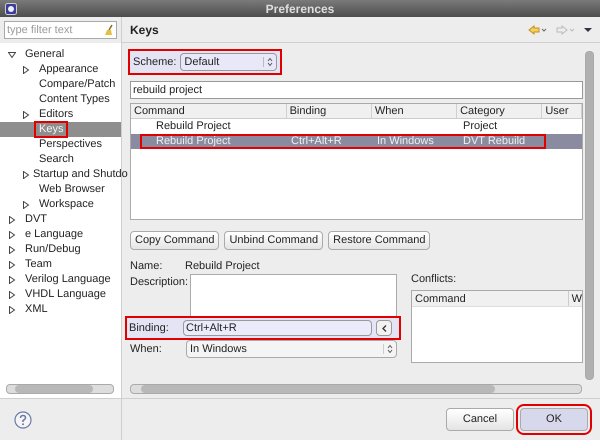 The height and width of the screenshot is (440, 600). Describe the element at coordinates (149, 328) in the screenshot. I see `binding-label: Binding:` at that location.